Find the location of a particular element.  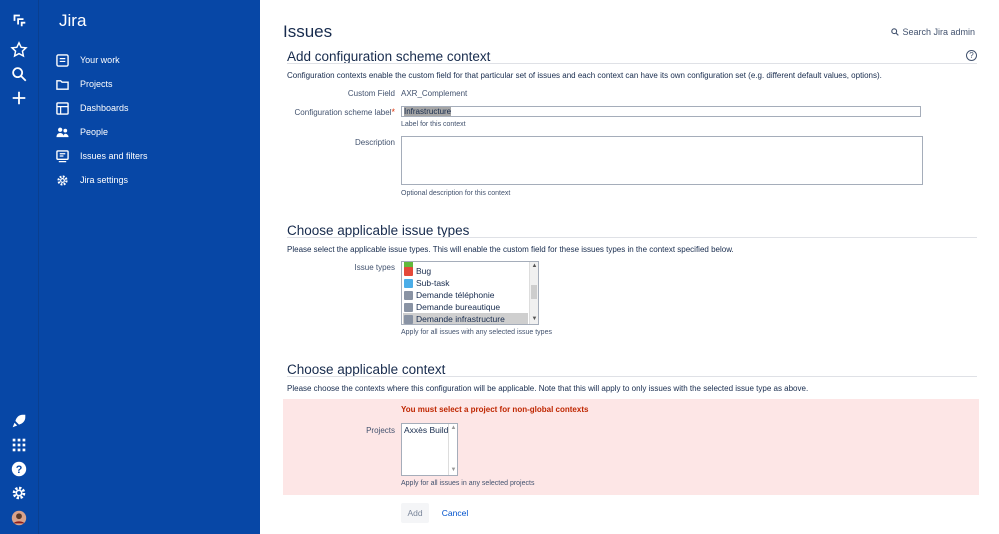

description-label: Description is located at coordinates (374, 142).